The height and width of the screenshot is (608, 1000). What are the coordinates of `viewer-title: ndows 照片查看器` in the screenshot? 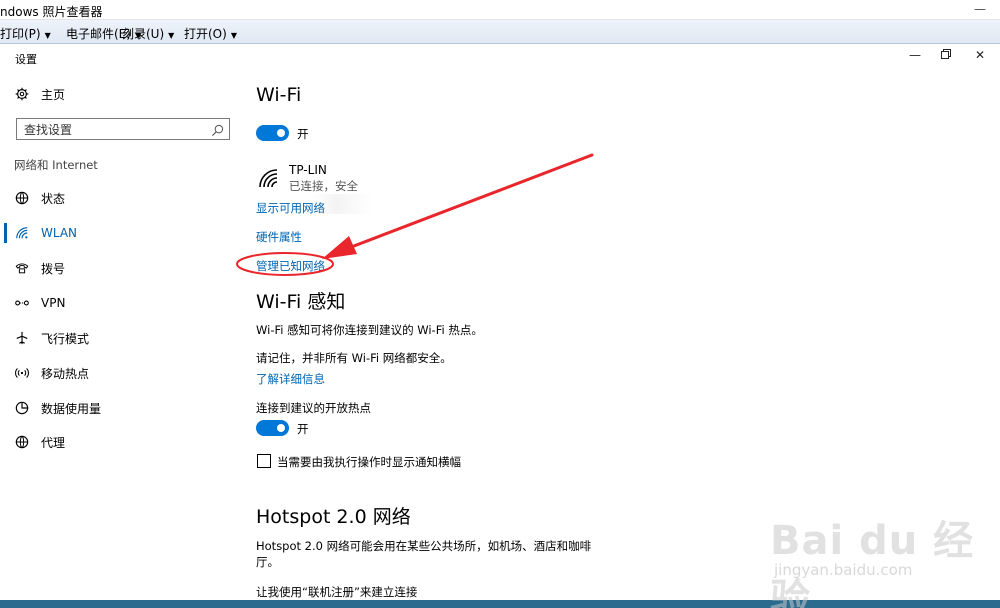 It's located at (51, 12).